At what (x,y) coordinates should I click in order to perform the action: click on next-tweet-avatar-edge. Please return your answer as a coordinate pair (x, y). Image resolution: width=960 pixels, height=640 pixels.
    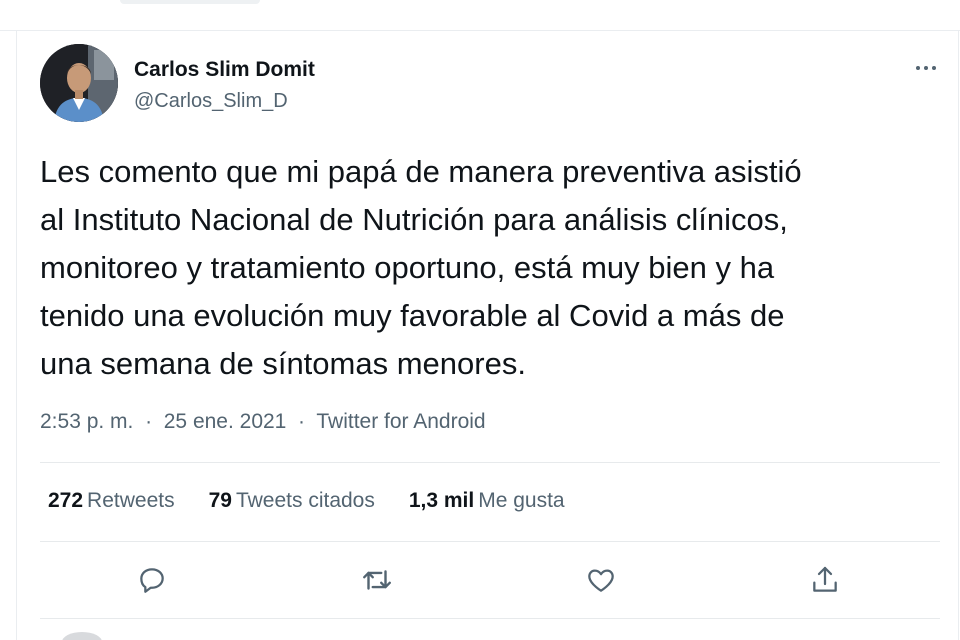
    Looking at the image, I should click on (82, 636).